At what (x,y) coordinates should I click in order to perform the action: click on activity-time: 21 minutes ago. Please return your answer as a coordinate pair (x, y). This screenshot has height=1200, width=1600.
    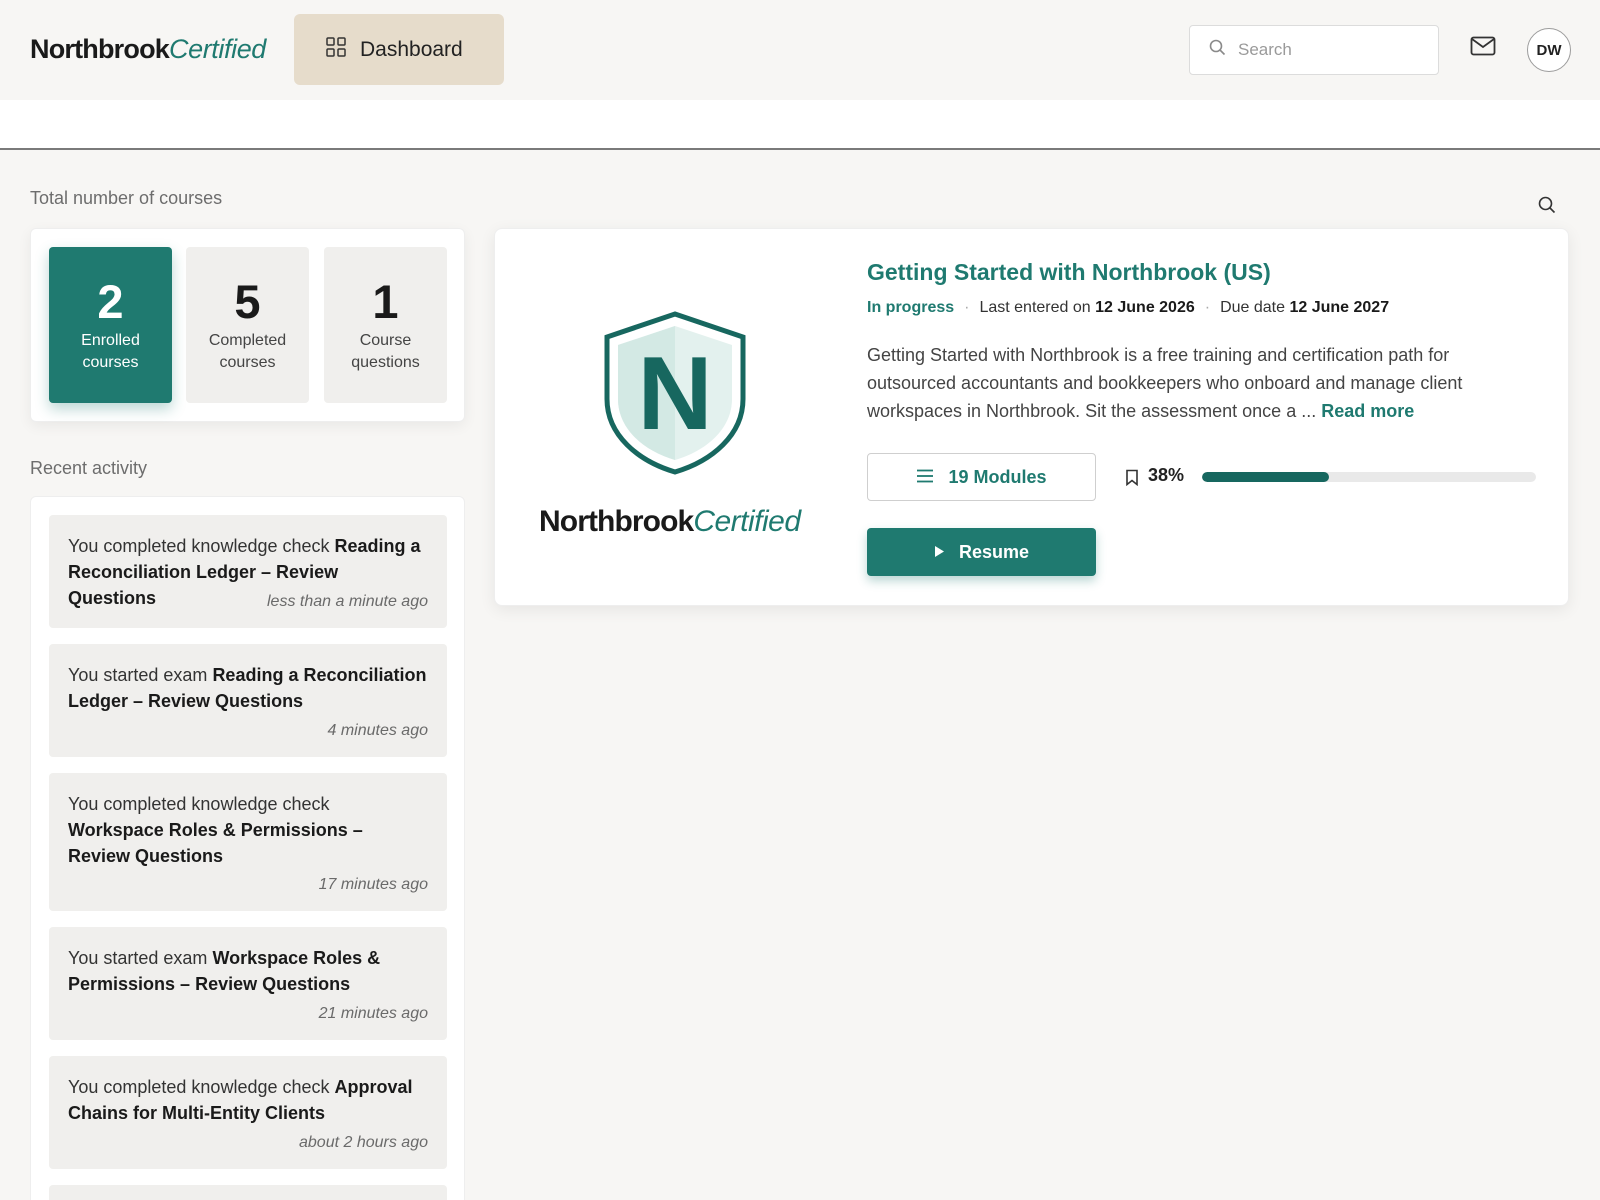
    Looking at the image, I should click on (373, 1013).